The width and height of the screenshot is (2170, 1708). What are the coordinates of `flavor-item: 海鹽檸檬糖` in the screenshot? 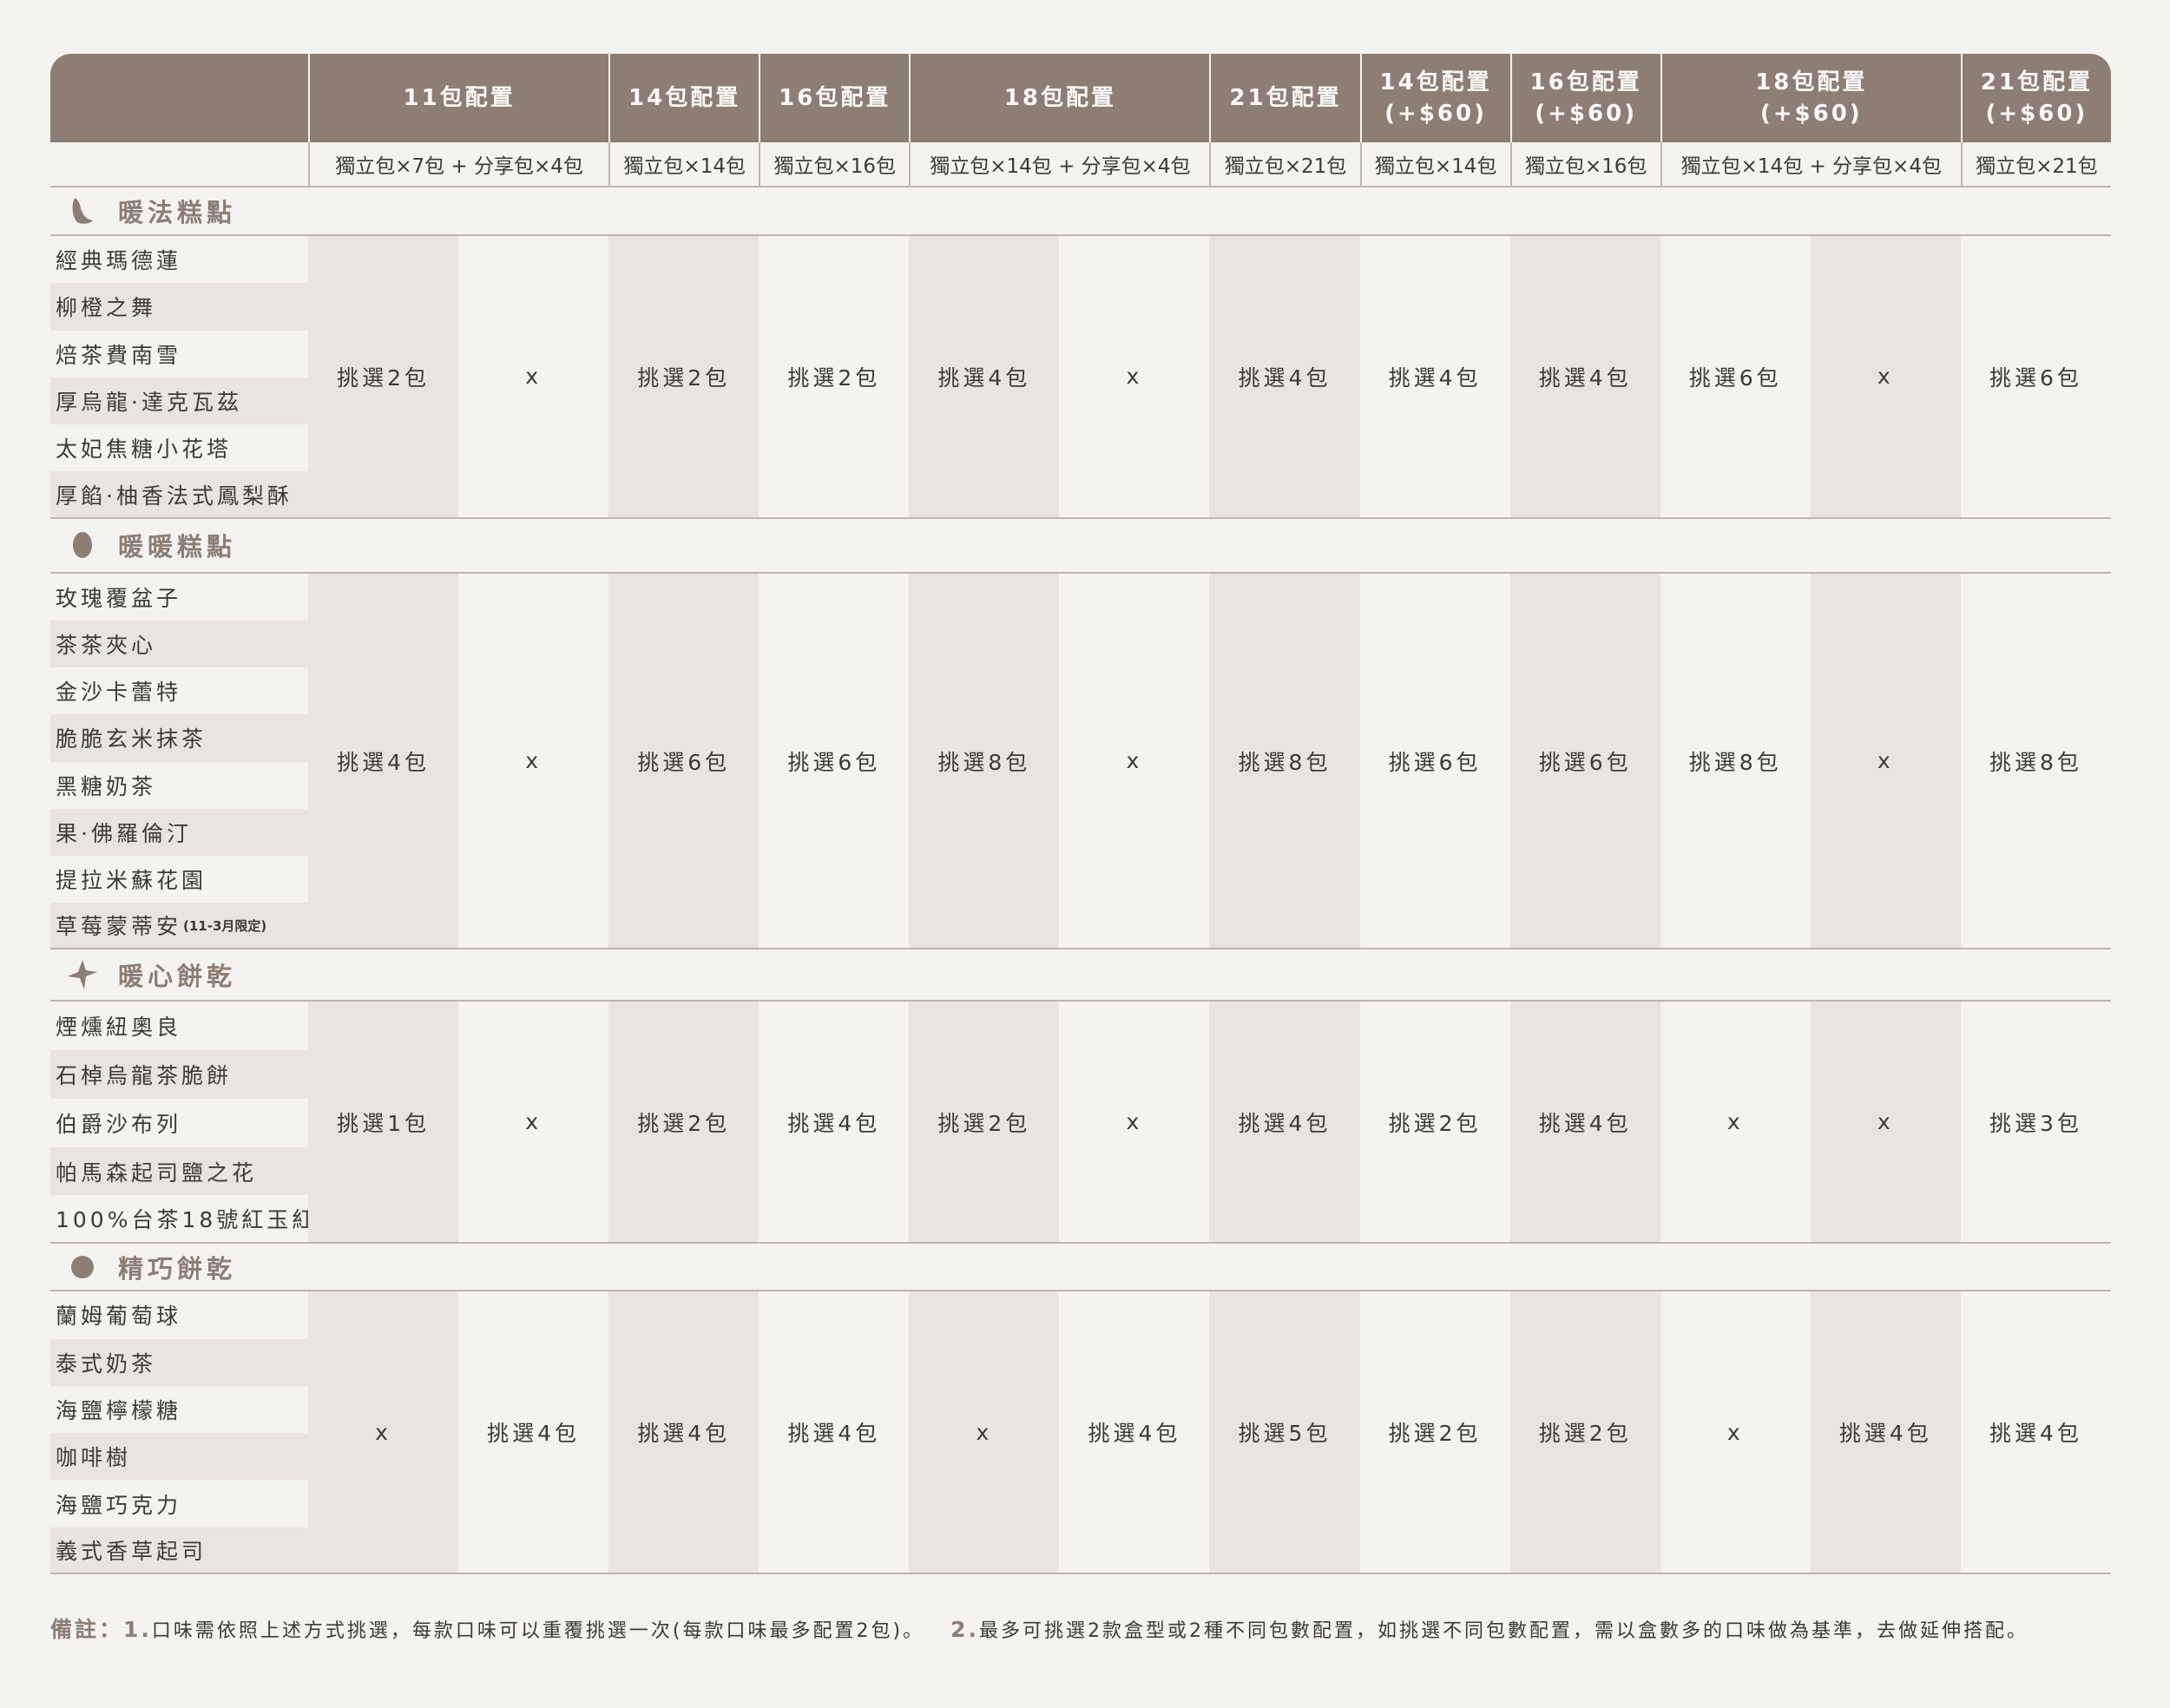 It's located at (179, 1409).